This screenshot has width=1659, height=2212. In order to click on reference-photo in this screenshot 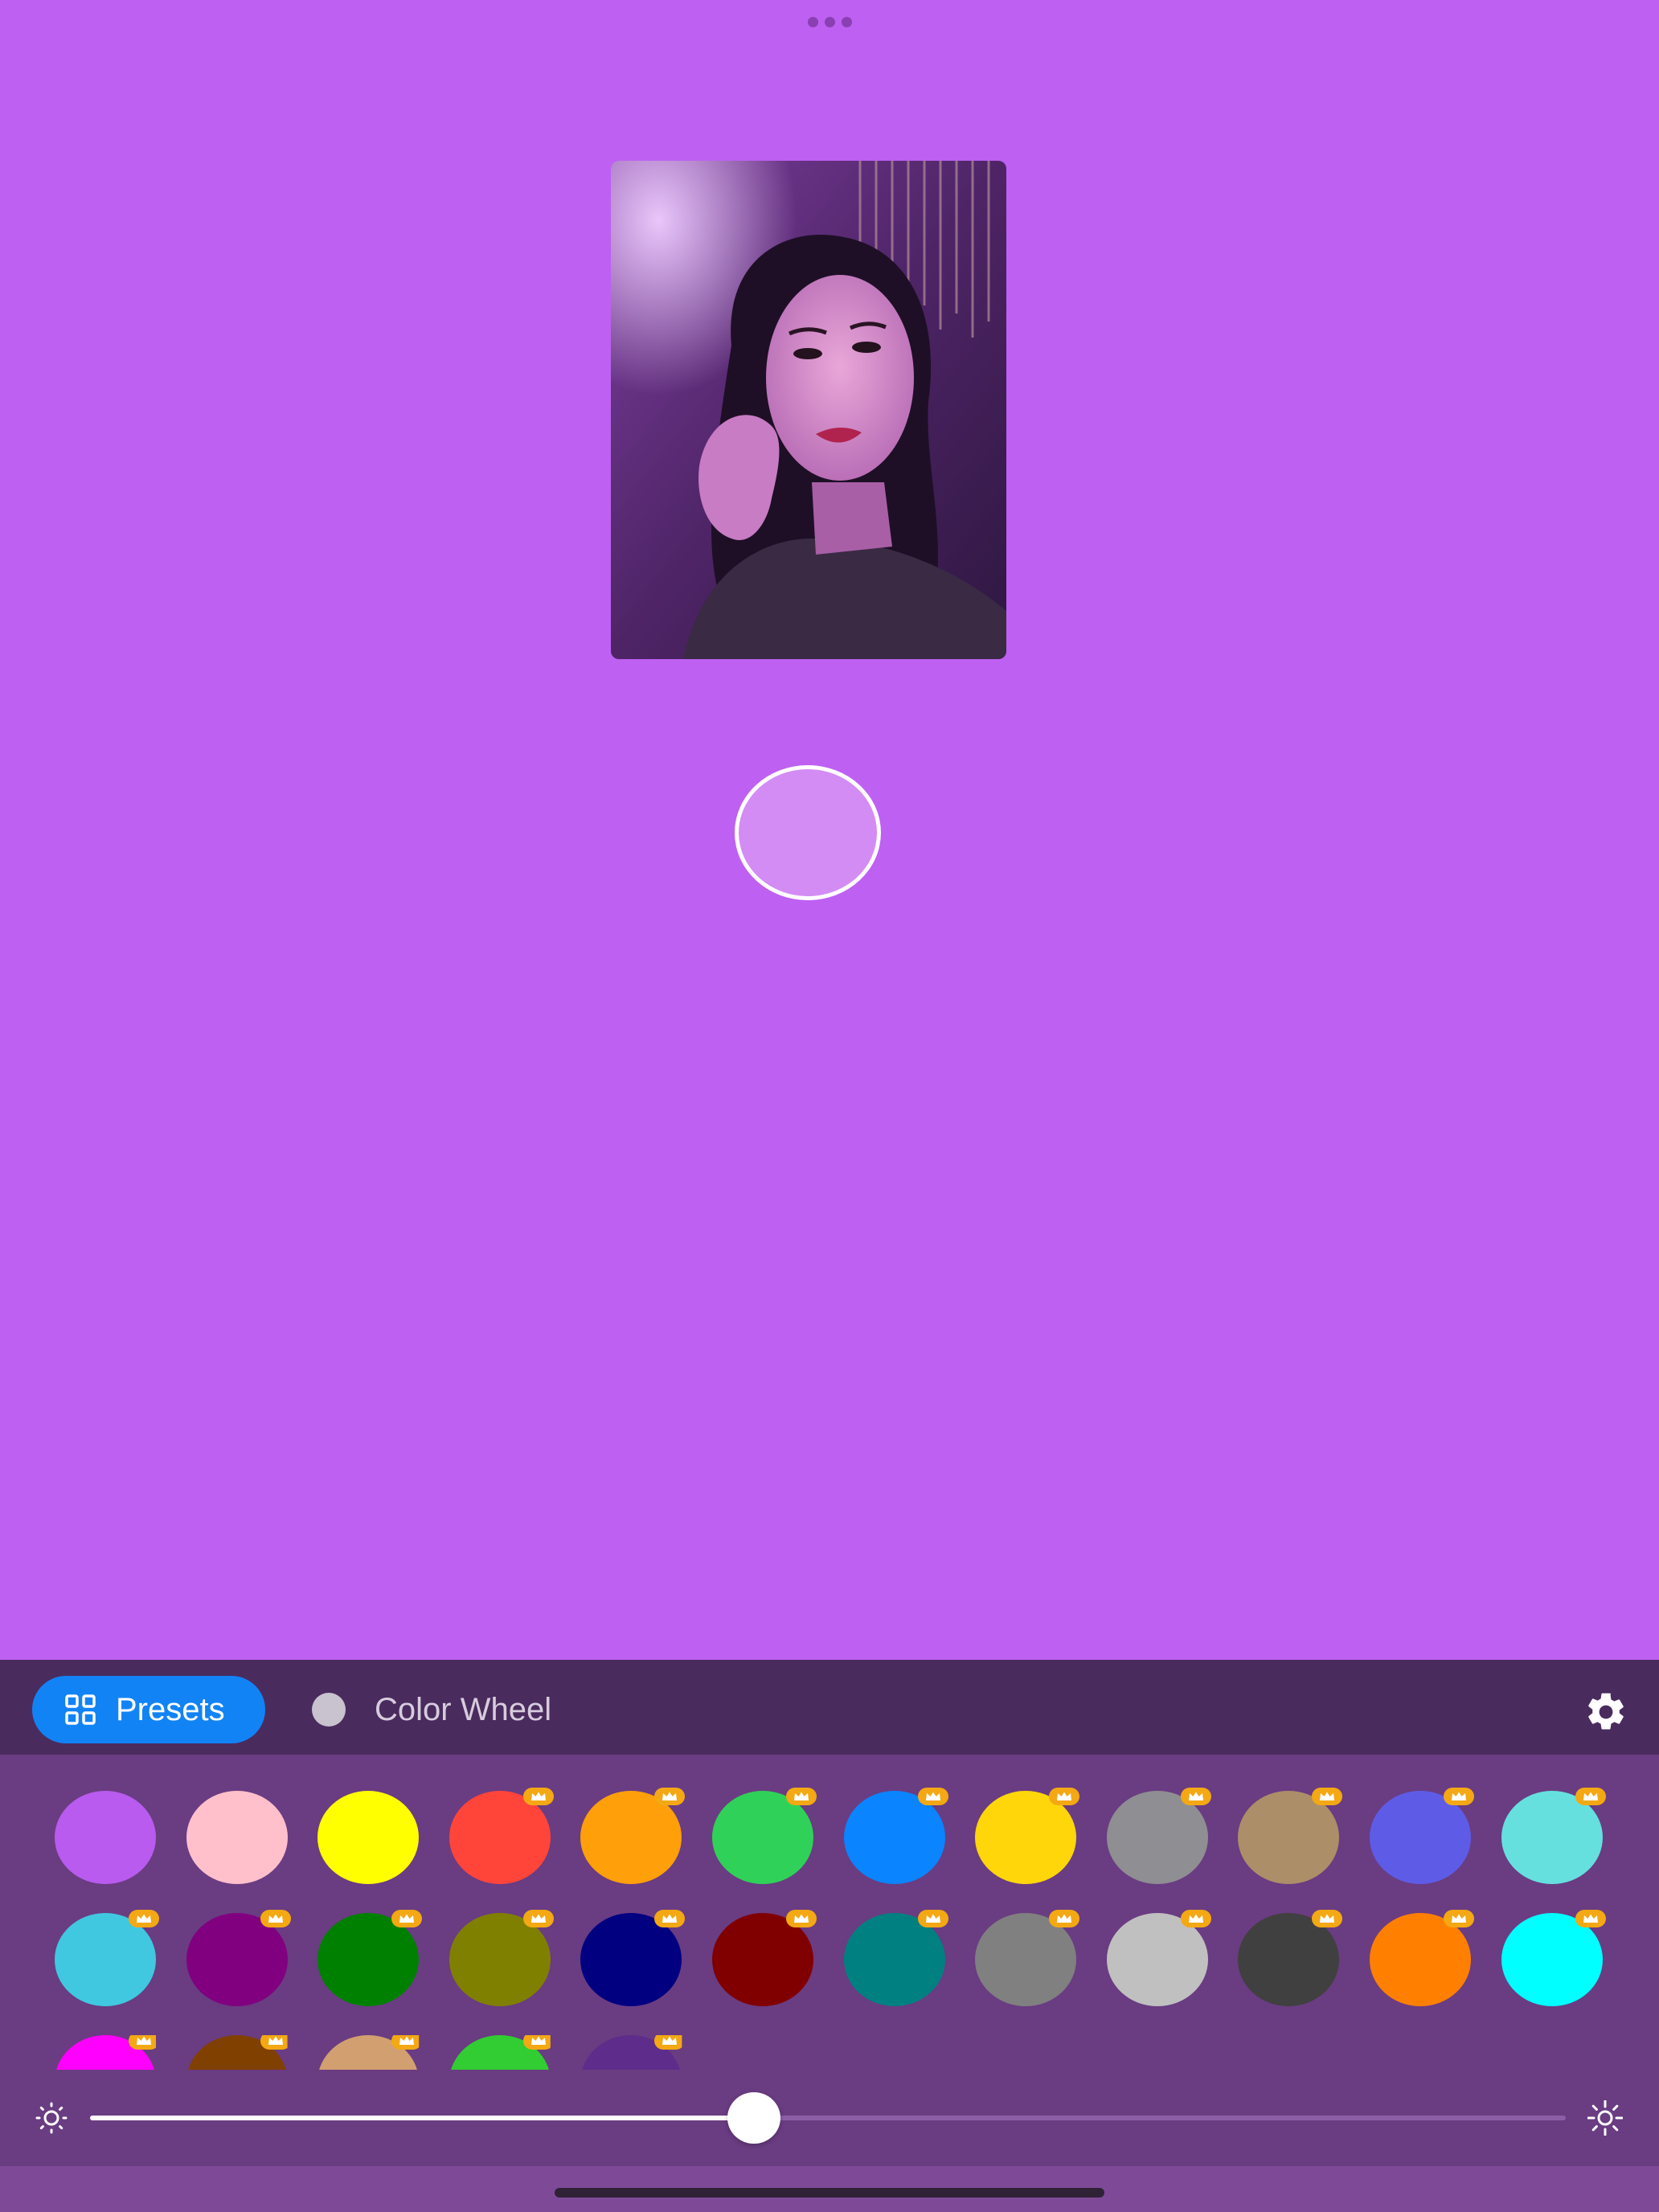, I will do `click(808, 410)`.